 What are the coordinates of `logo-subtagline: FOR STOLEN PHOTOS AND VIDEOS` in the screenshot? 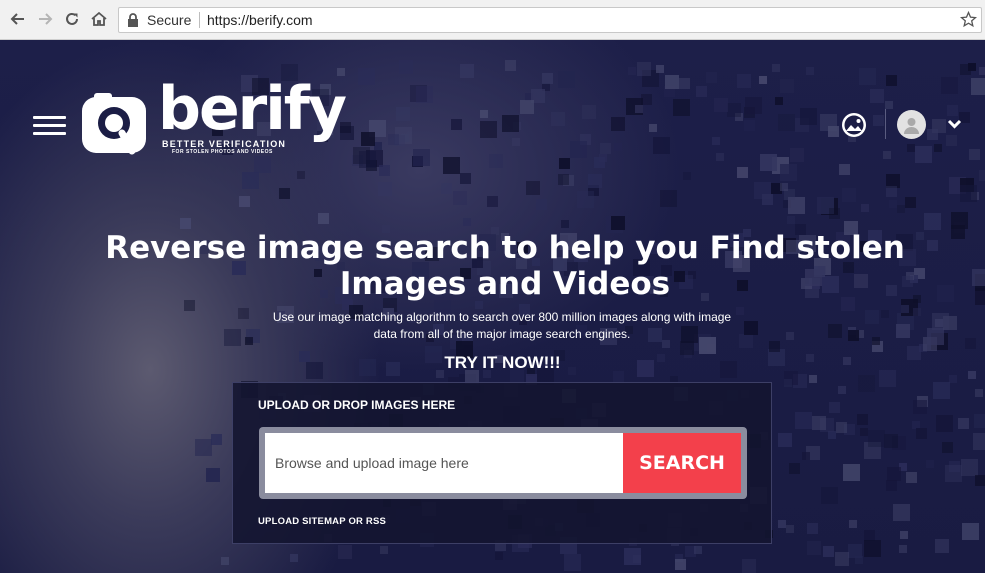 It's located at (222, 152).